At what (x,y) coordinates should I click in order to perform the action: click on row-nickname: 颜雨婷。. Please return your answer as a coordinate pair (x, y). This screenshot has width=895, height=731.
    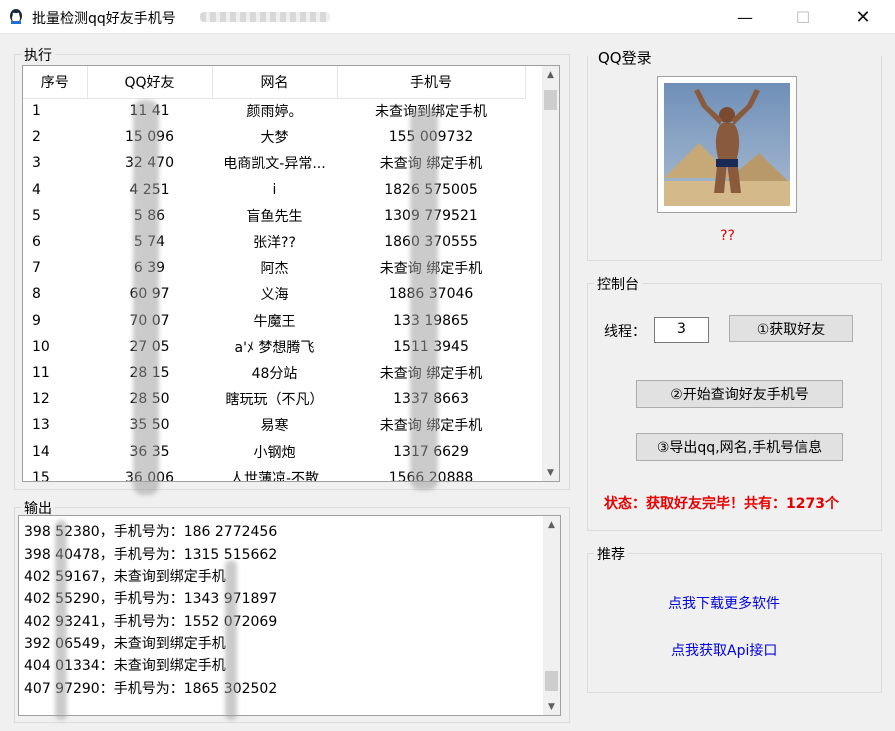
    Looking at the image, I should click on (274, 112).